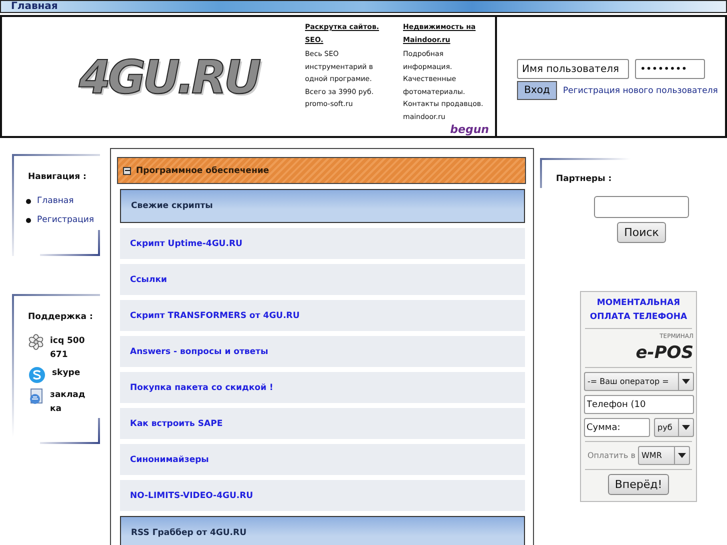 This screenshot has height=545, width=727. What do you see at coordinates (203, 171) in the screenshot?
I see `section-title: Программное обеспечение` at bounding box center [203, 171].